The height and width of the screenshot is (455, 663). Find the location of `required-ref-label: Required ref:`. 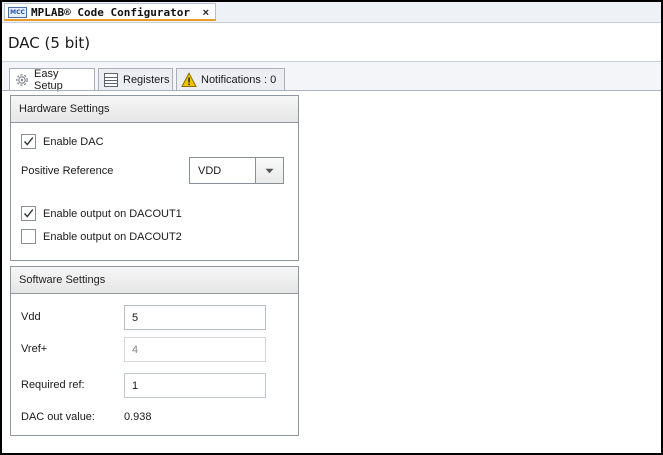

required-ref-label: Required ref: is located at coordinates (53, 385).